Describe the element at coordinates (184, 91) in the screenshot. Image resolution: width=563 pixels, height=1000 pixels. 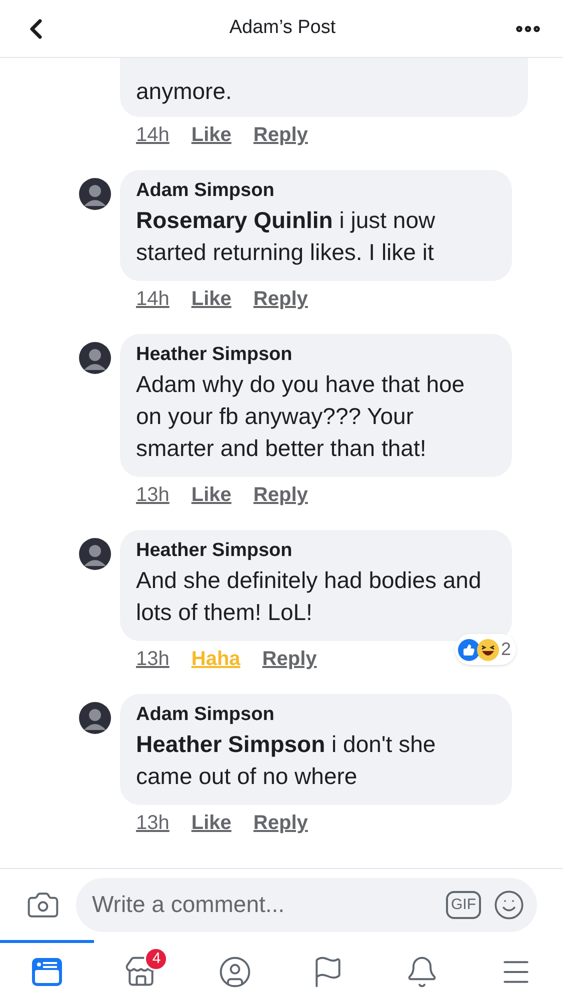
I see `comment-text: anymore.` at that location.